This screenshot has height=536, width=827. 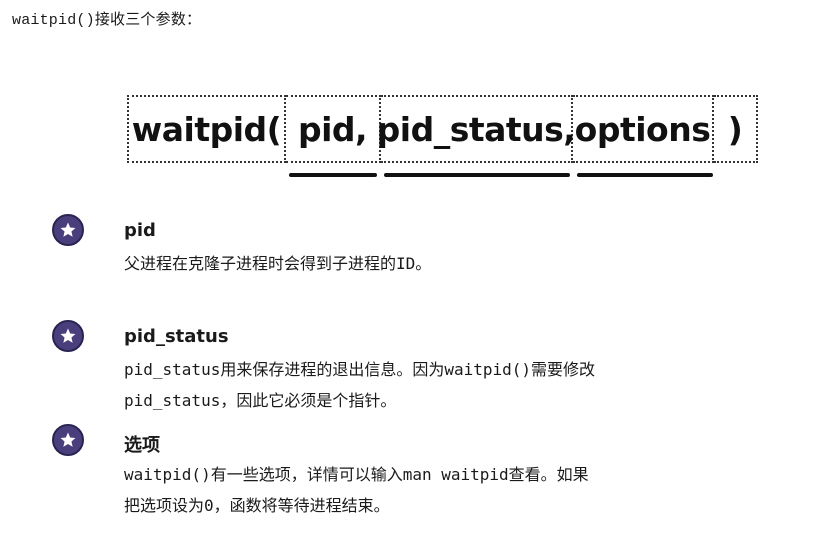 I want to click on signature-function-name: waitpid(, so click(x=206, y=129).